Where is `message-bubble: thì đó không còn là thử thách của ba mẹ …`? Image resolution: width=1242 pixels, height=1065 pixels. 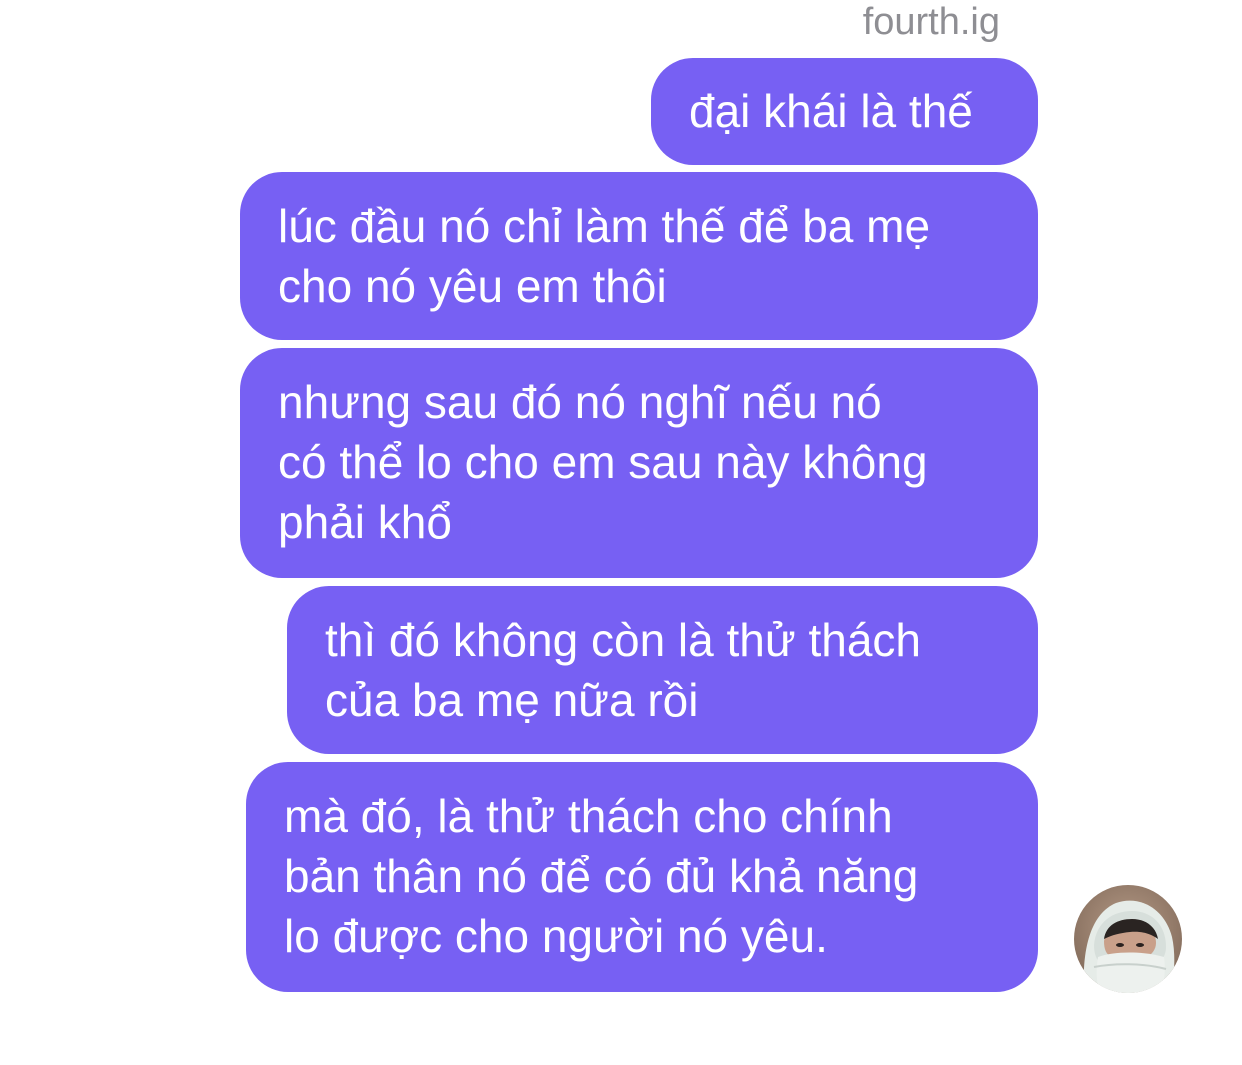 message-bubble: thì đó không còn là thử thách của ba mẹ … is located at coordinates (662, 670).